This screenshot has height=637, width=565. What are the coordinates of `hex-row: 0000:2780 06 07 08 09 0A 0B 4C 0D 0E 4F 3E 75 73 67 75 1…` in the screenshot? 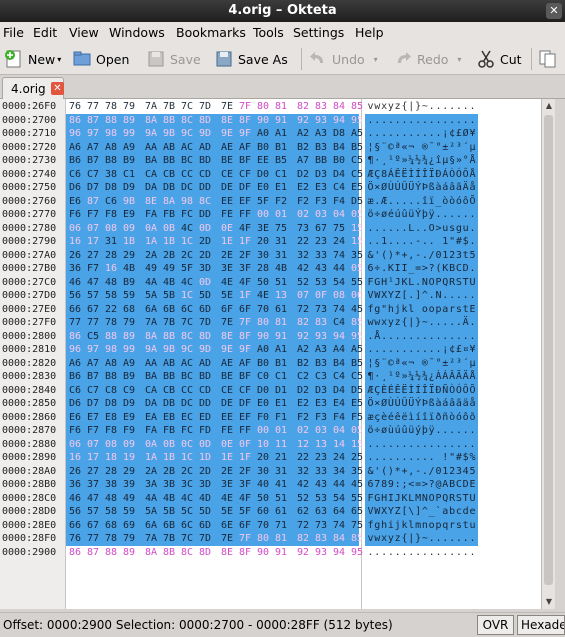 It's located at (277, 228).